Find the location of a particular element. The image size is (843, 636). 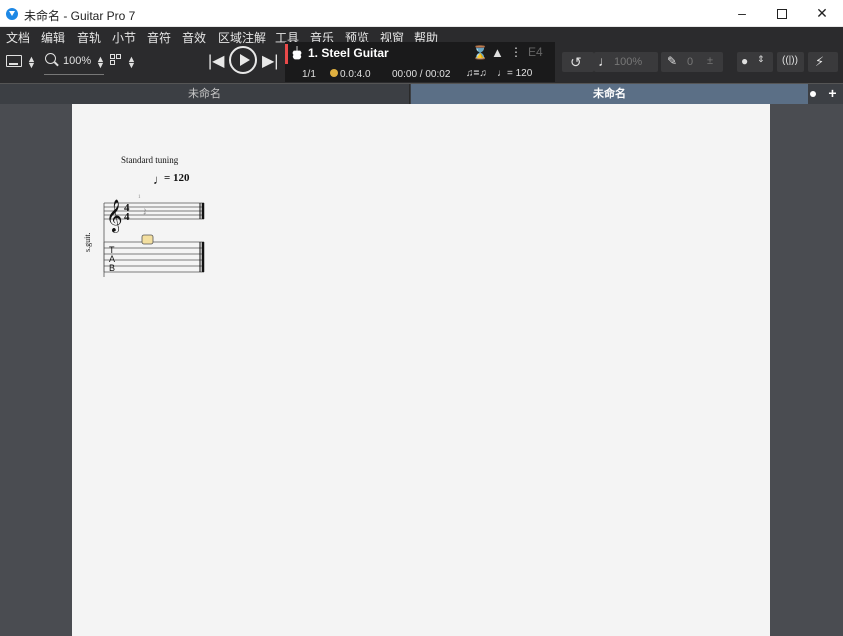

tempo-display: ♩= 120 is located at coordinates (514, 73).